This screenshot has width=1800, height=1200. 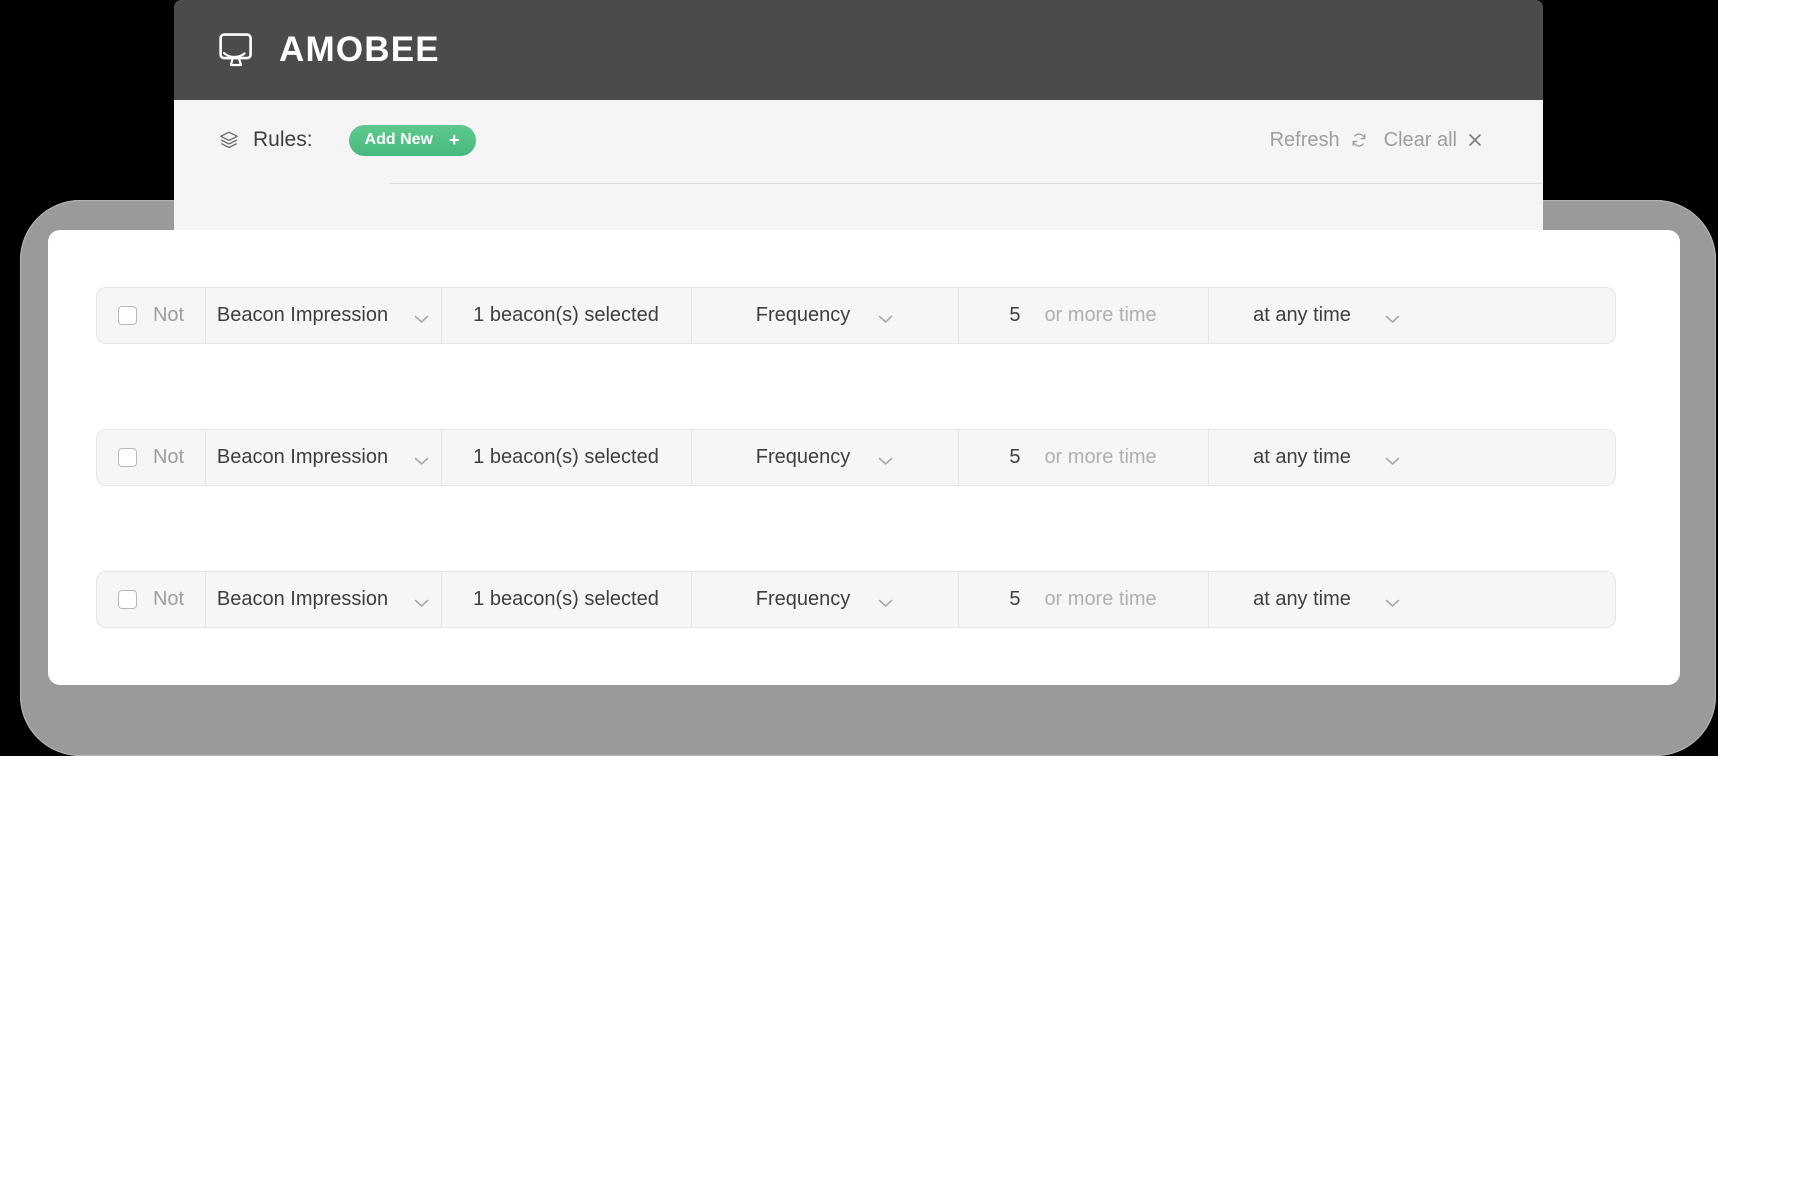 What do you see at coordinates (858, 50) in the screenshot?
I see `app-header: AMOBEE` at bounding box center [858, 50].